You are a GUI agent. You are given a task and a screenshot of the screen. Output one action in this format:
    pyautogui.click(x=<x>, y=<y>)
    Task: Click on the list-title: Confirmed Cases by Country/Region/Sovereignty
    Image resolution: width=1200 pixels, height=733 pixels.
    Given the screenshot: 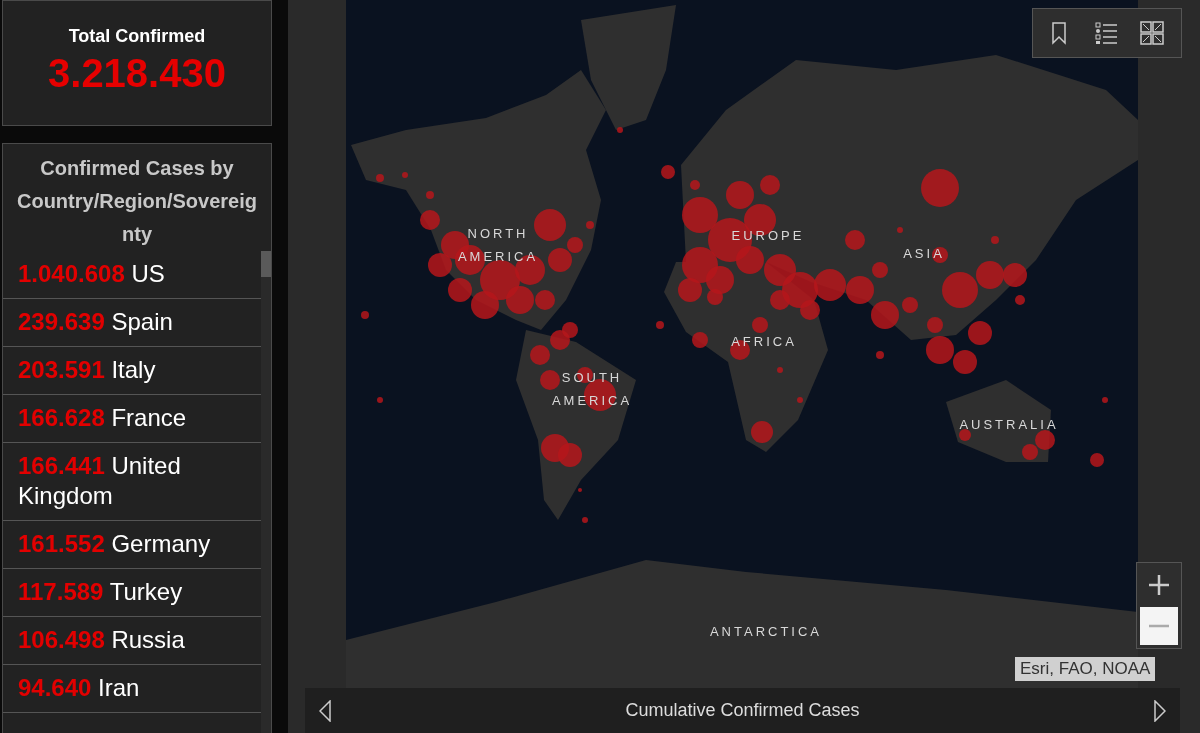 What is the action you would take?
    pyautogui.click(x=137, y=201)
    